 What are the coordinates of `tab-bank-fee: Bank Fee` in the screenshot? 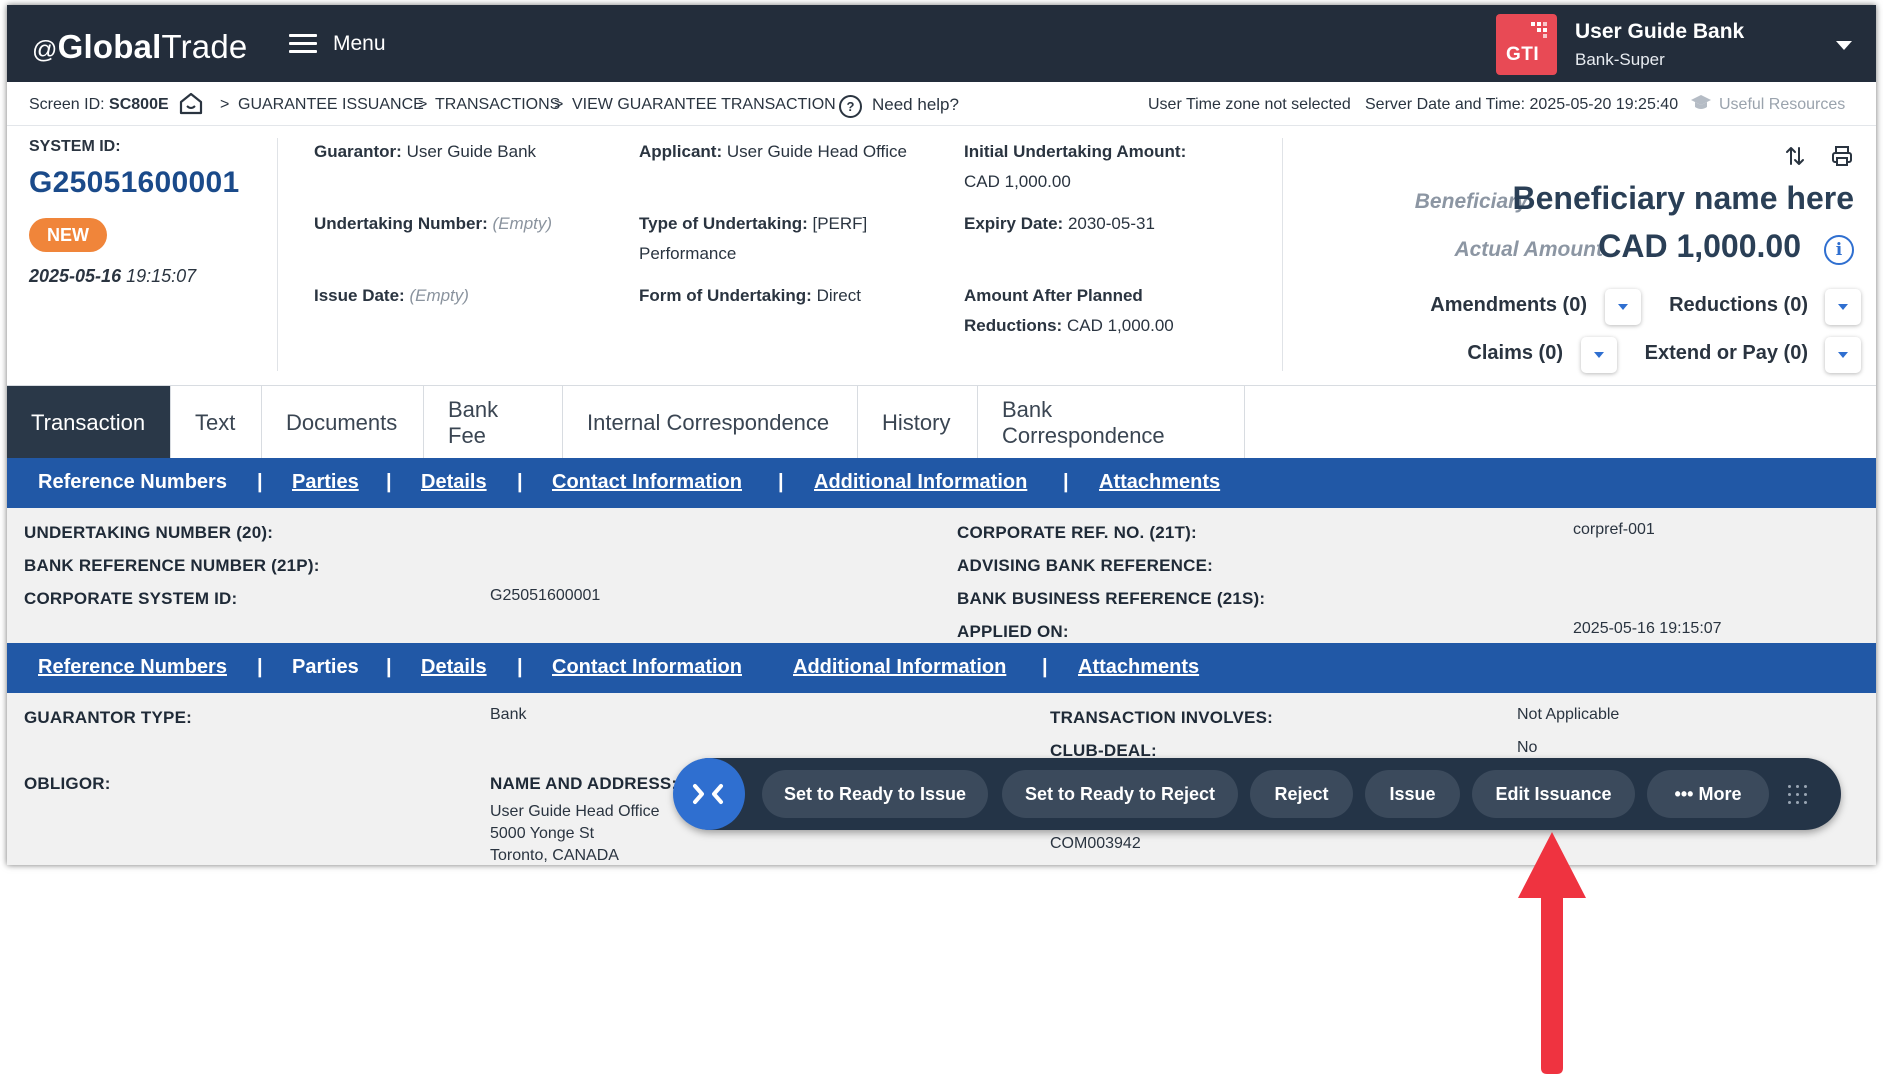 It's located at (493, 422).